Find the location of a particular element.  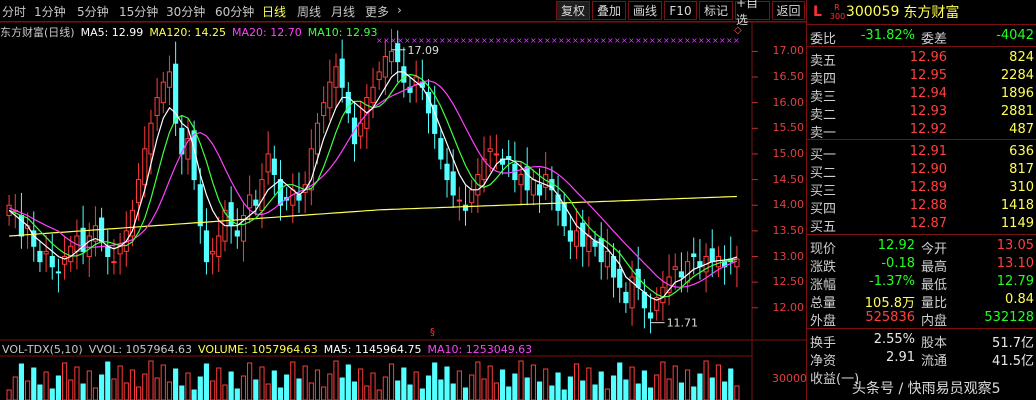

ma-legend-item: MA5: 12.99 is located at coordinates (112, 32).